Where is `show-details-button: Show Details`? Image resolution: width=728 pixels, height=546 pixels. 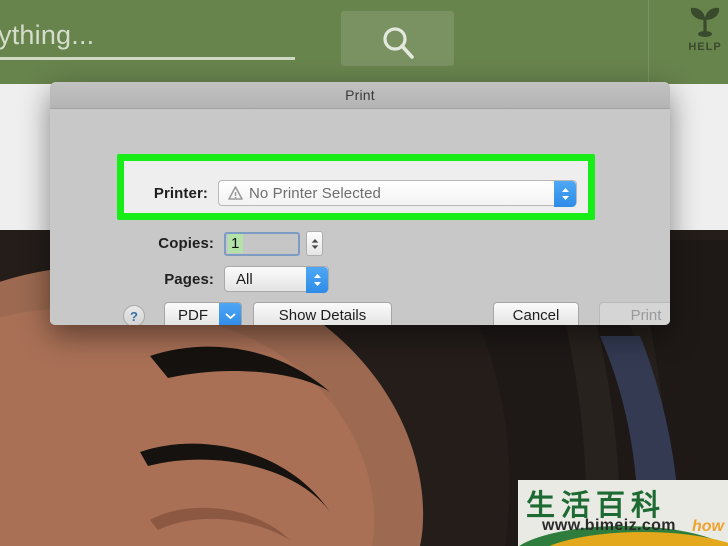 show-details-button: Show Details is located at coordinates (322, 313).